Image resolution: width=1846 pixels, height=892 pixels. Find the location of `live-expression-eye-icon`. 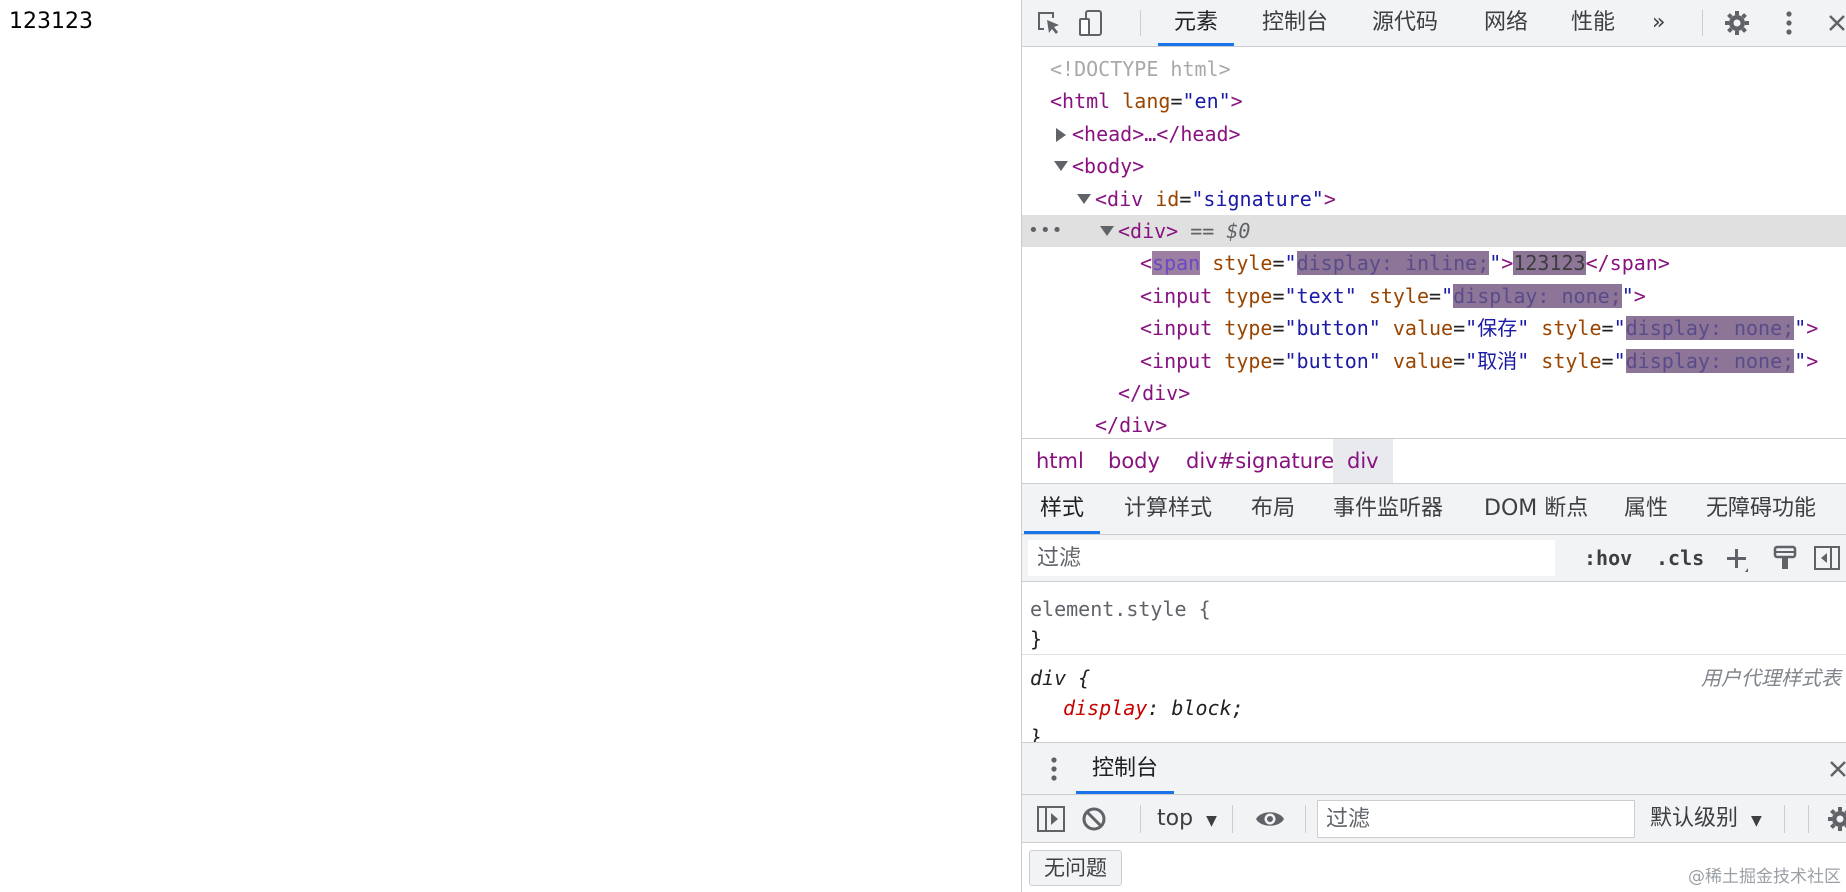

live-expression-eye-icon is located at coordinates (1270, 819).